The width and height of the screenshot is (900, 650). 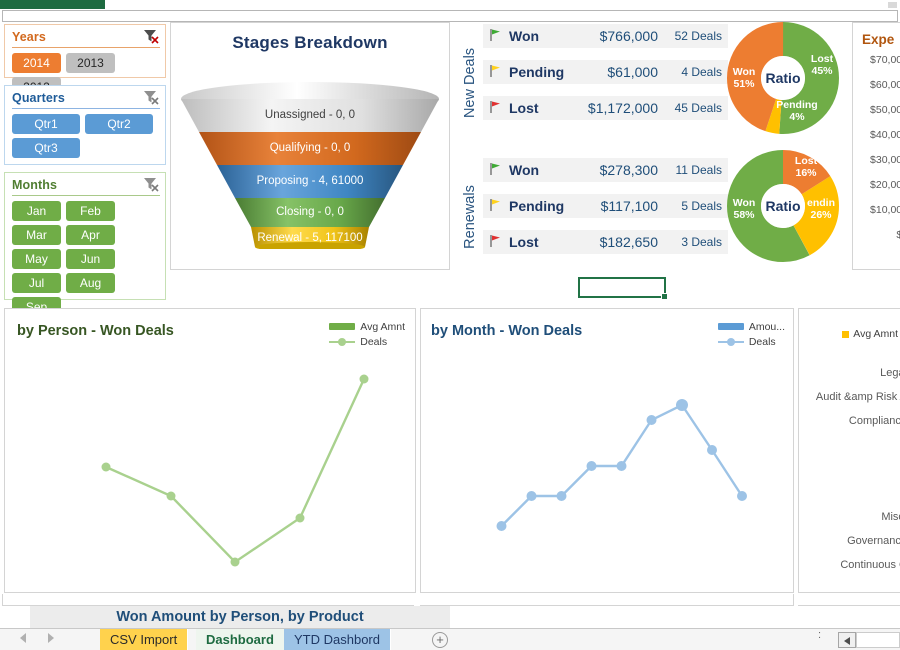 I want to click on legend-entry-avg-amnt: Avg Amnt, so click(x=367, y=326).